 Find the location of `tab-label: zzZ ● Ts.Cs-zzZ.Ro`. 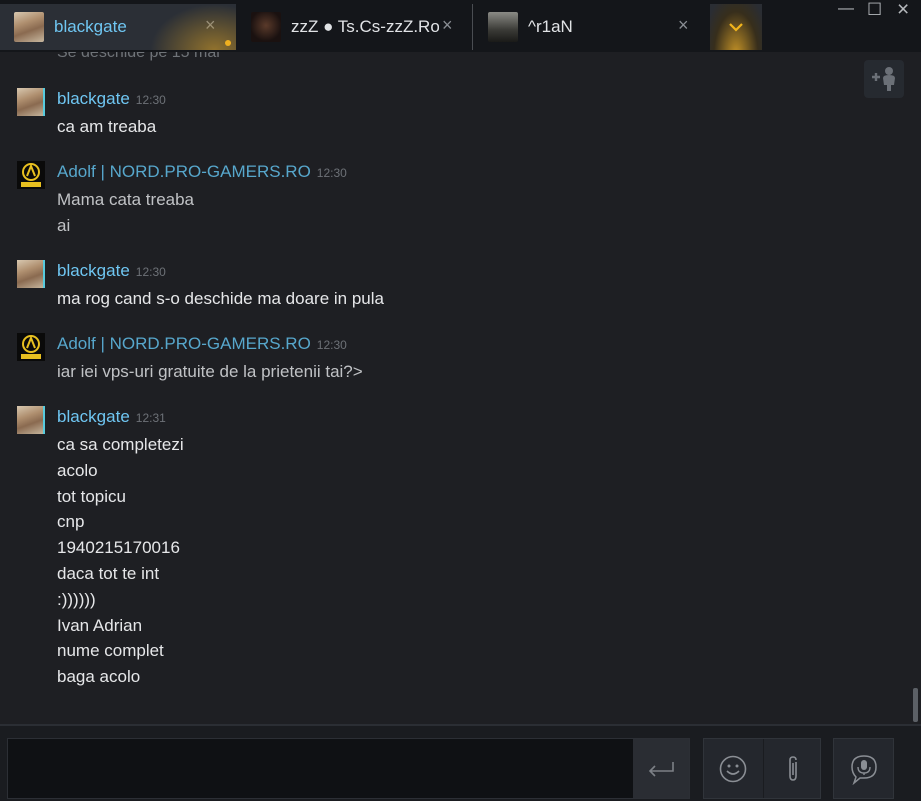

tab-label: zzZ ● Ts.Cs-zzZ.Ro is located at coordinates (365, 26).